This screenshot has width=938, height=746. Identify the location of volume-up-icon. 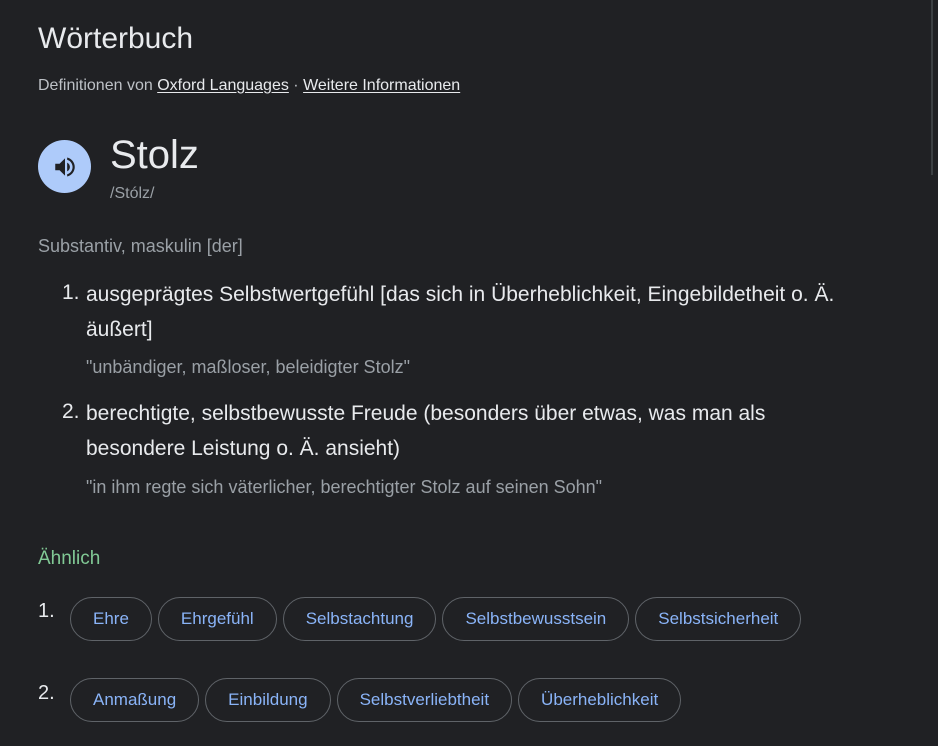
(64, 166).